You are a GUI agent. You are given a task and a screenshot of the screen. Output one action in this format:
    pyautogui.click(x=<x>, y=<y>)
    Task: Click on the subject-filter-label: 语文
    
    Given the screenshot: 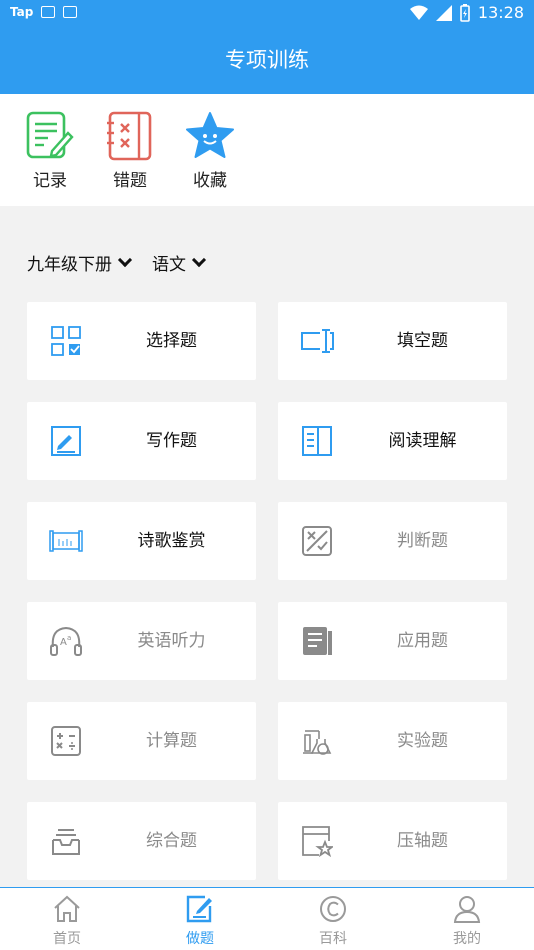 What is the action you would take?
    pyautogui.click(x=169, y=265)
    